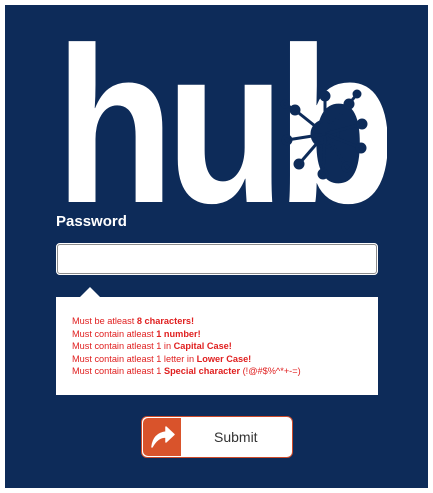 Image resolution: width=433 pixels, height=493 pixels. Describe the element at coordinates (91, 221) in the screenshot. I see `password-label: Password` at that location.